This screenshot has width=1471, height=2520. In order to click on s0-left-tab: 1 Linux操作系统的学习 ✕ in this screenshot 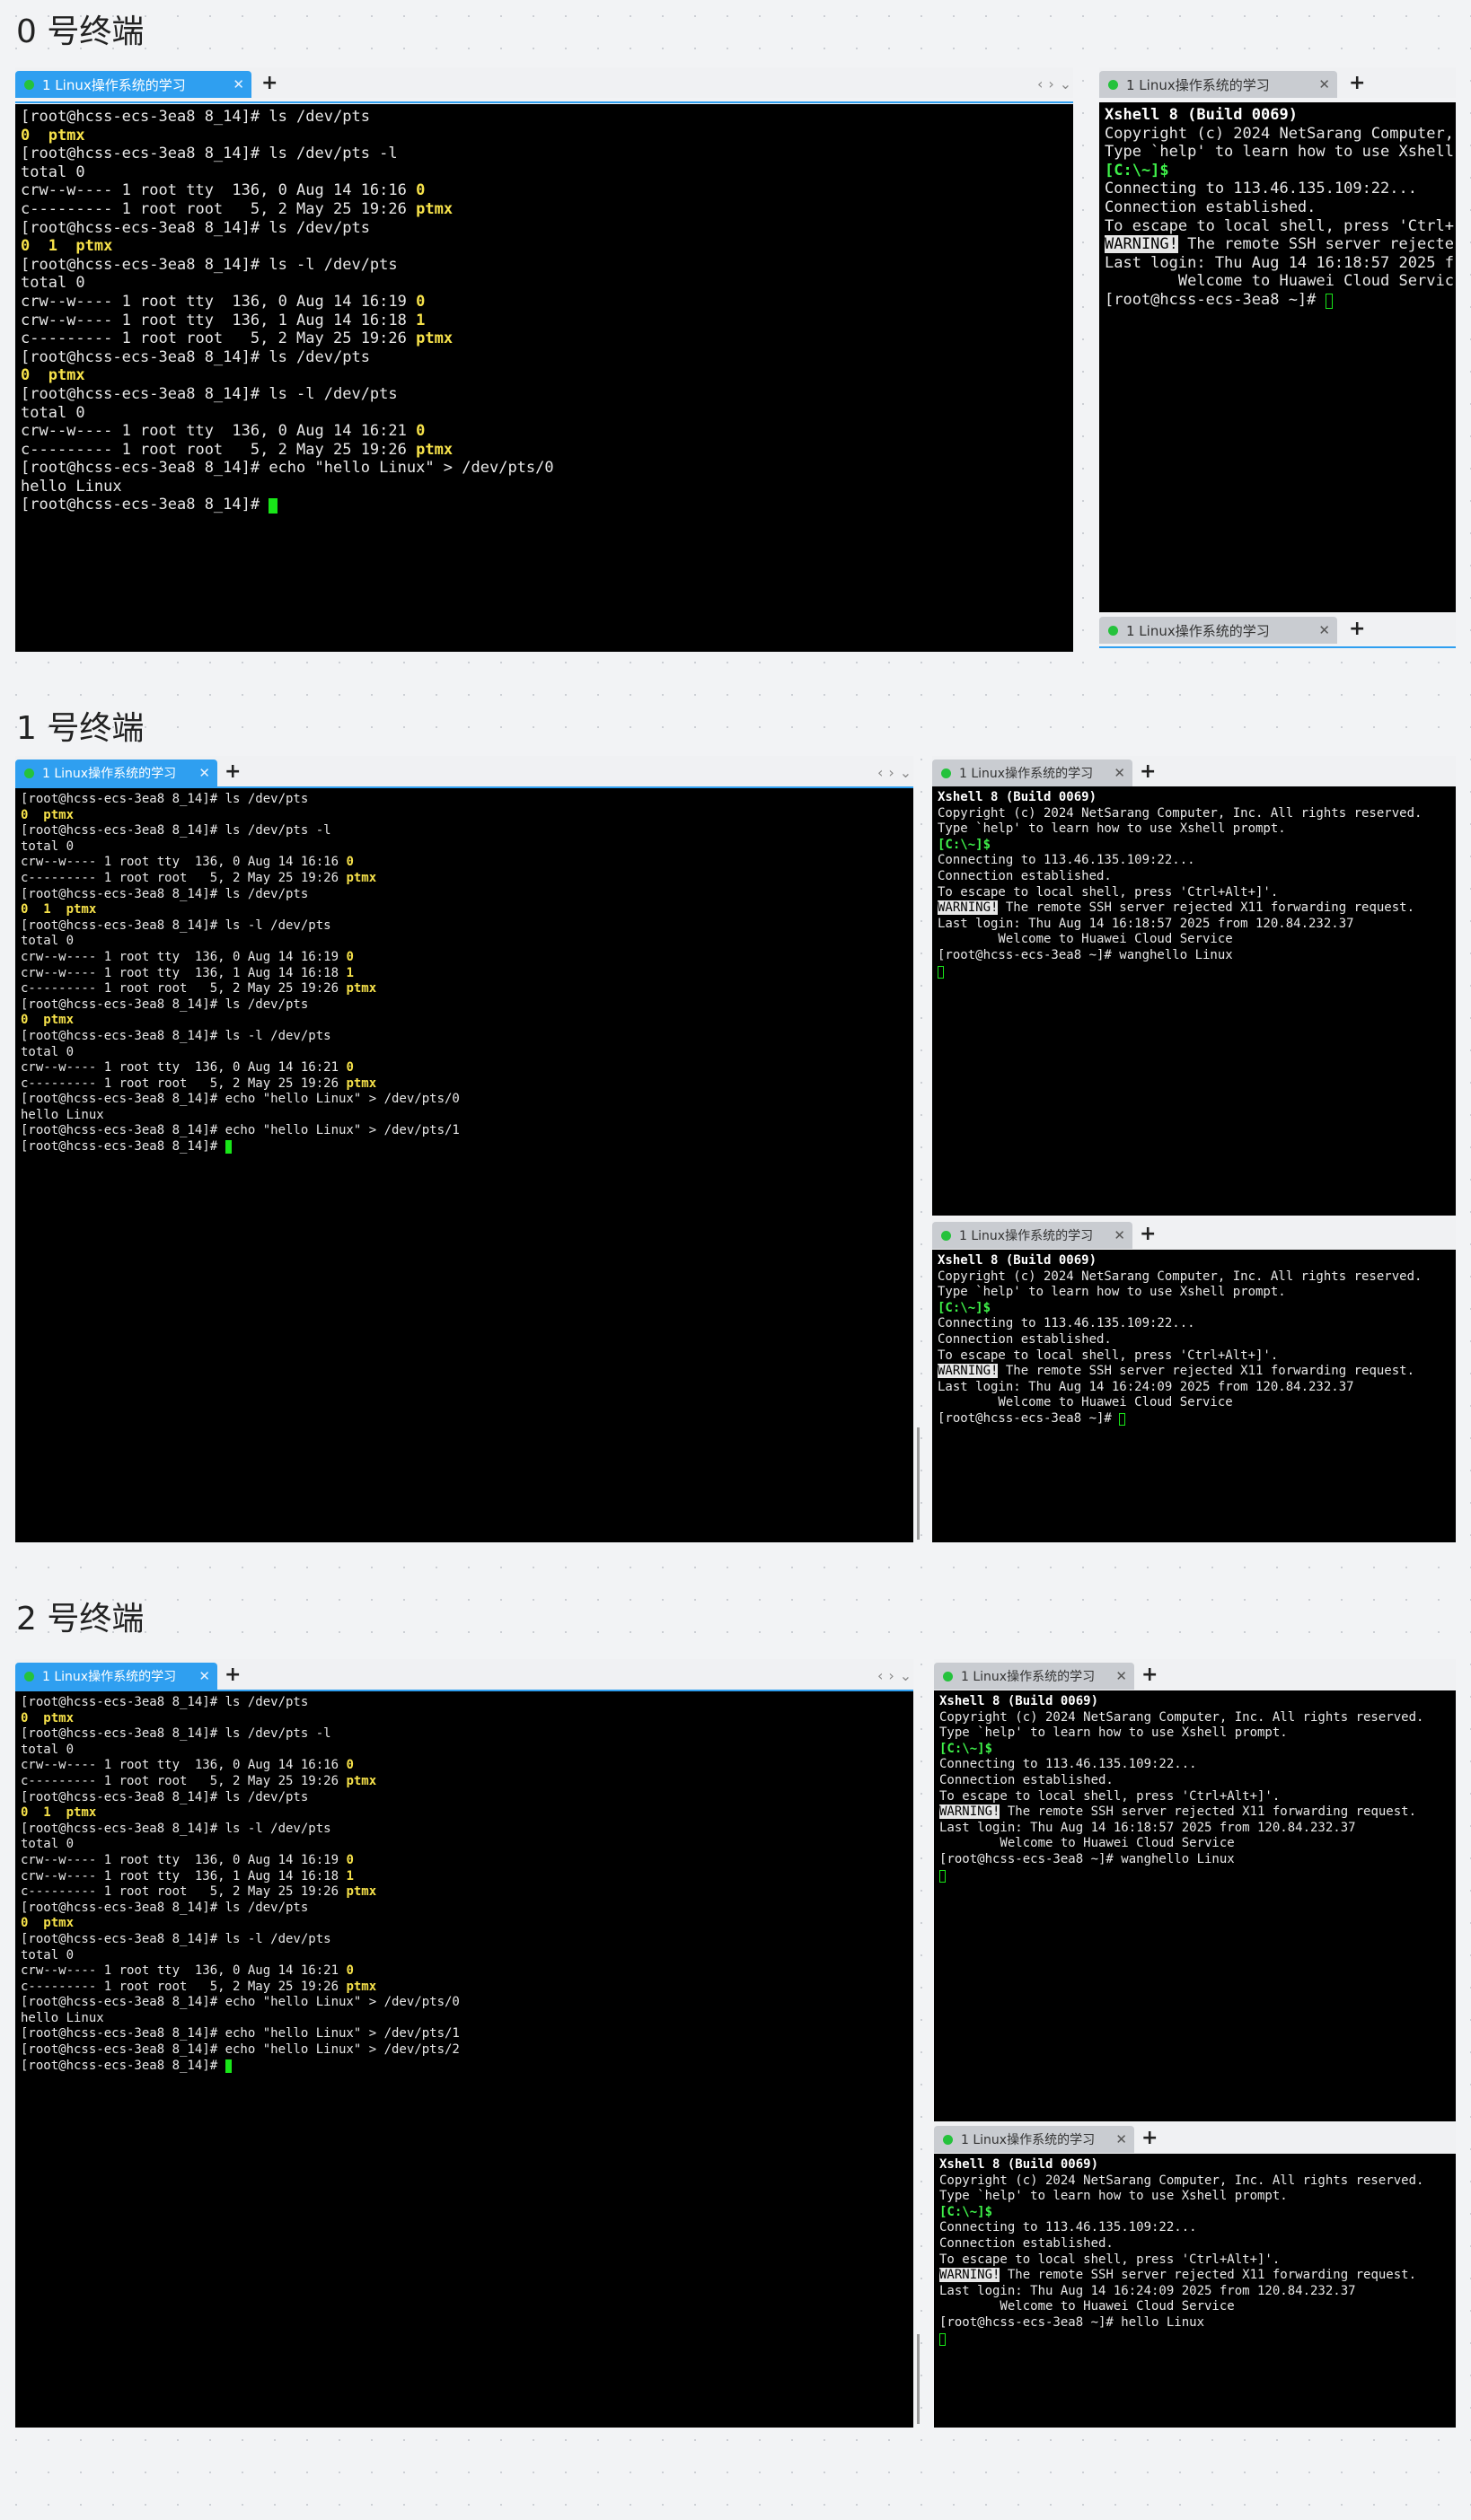, I will do `click(133, 85)`.